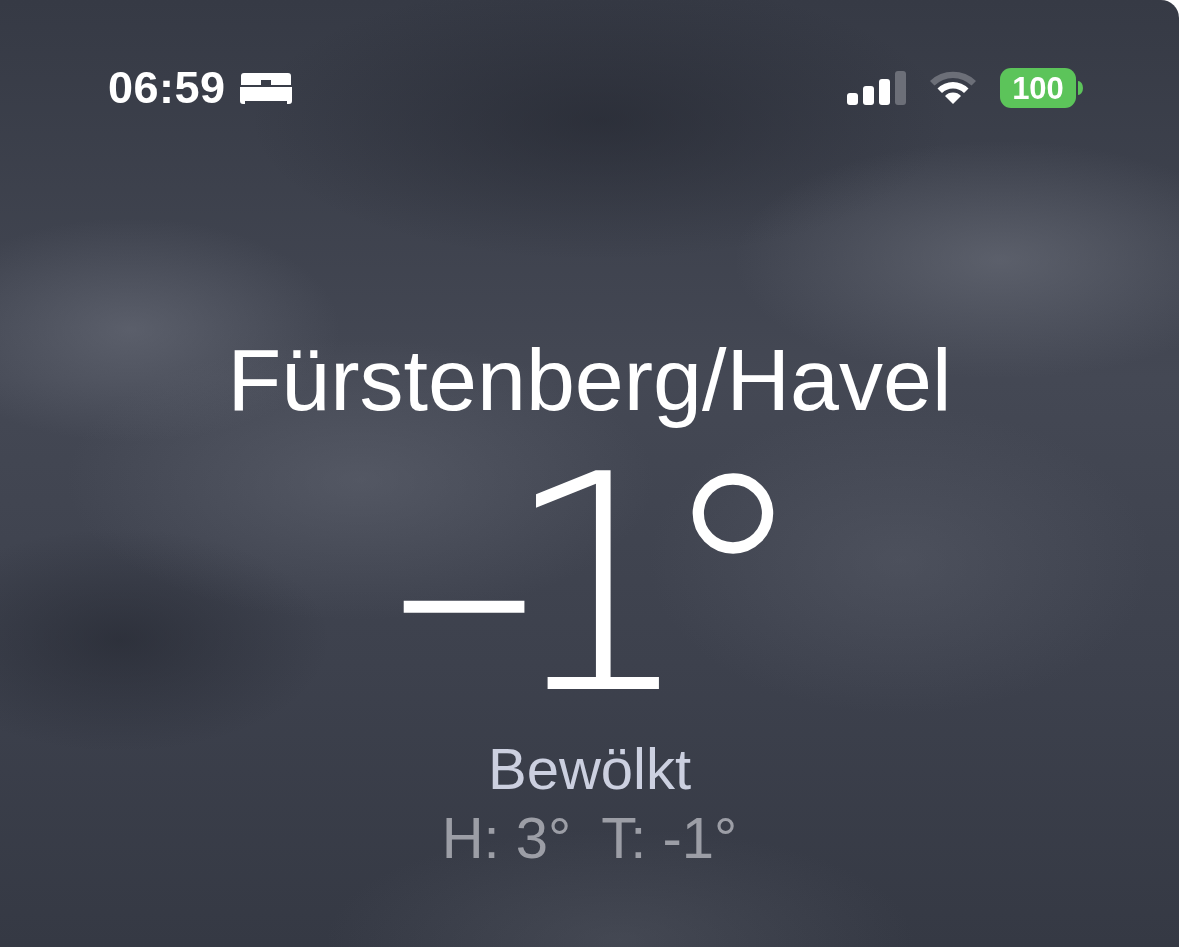 This screenshot has height=947, width=1179. I want to click on city-name: Fürstenberg/Havel, so click(589, 380).